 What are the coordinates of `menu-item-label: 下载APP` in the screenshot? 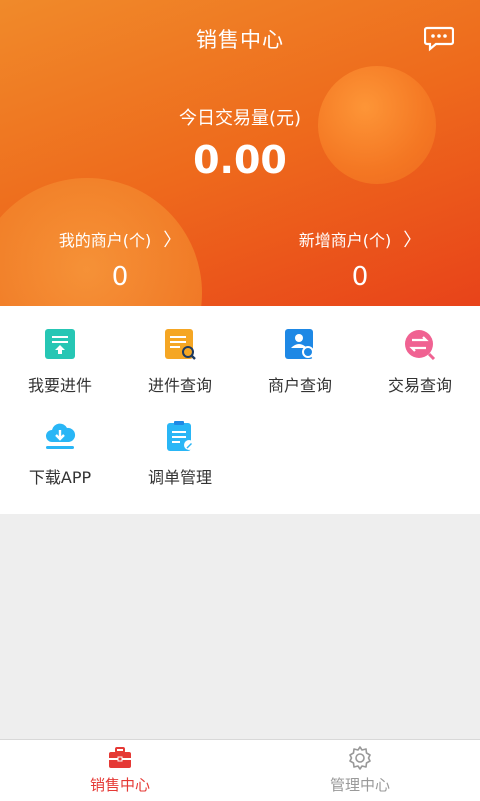 It's located at (60, 477).